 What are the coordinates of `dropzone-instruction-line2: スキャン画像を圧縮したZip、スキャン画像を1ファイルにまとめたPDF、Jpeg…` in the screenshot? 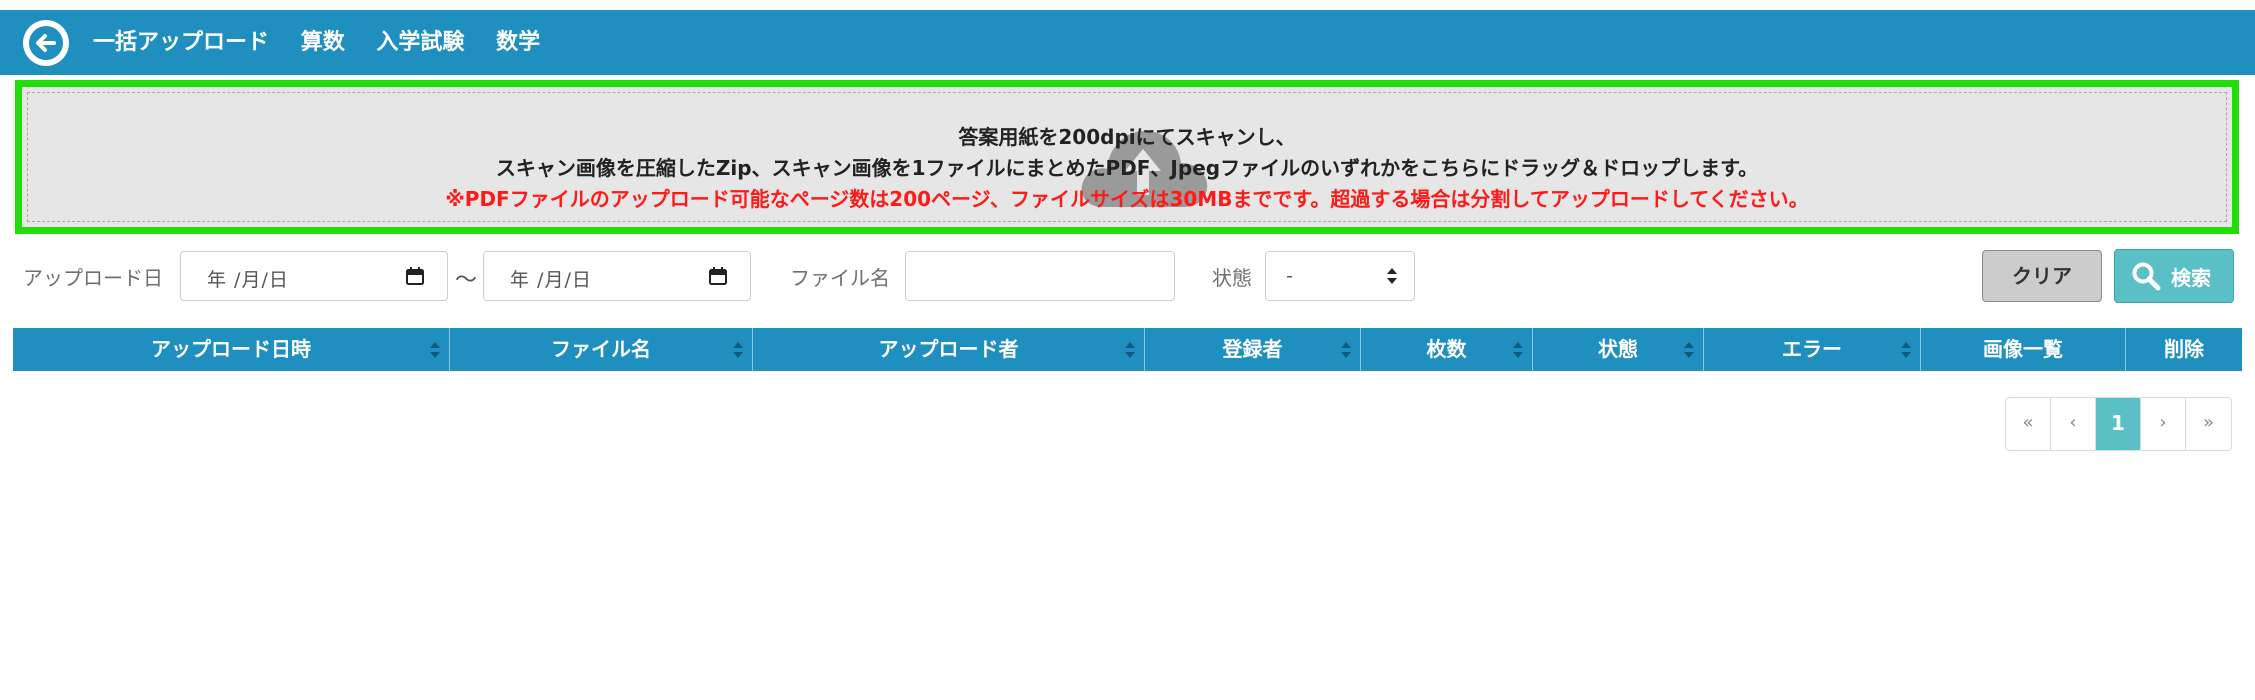 It's located at (1127, 168).